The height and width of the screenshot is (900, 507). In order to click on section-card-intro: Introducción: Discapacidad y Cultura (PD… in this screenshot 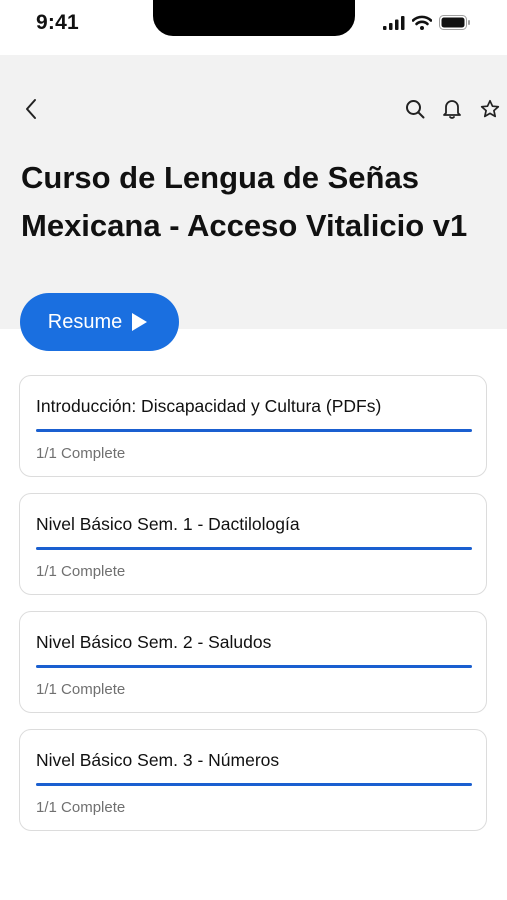, I will do `click(253, 426)`.